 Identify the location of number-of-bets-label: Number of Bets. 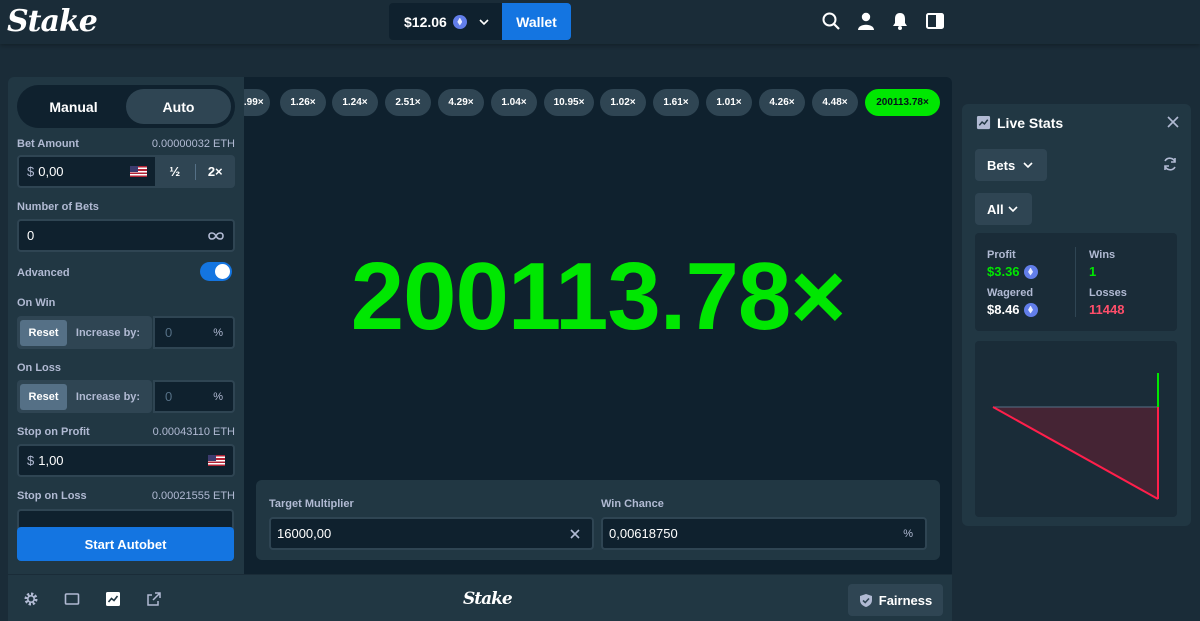
(58, 207).